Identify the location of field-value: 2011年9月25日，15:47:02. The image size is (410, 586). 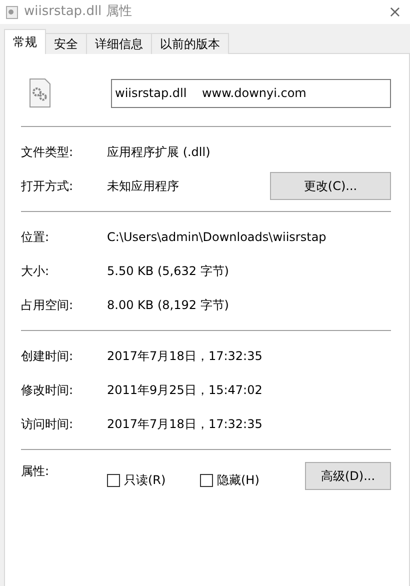
(184, 390).